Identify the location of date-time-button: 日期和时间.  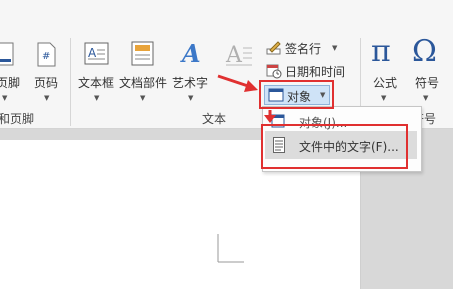
(309, 72).